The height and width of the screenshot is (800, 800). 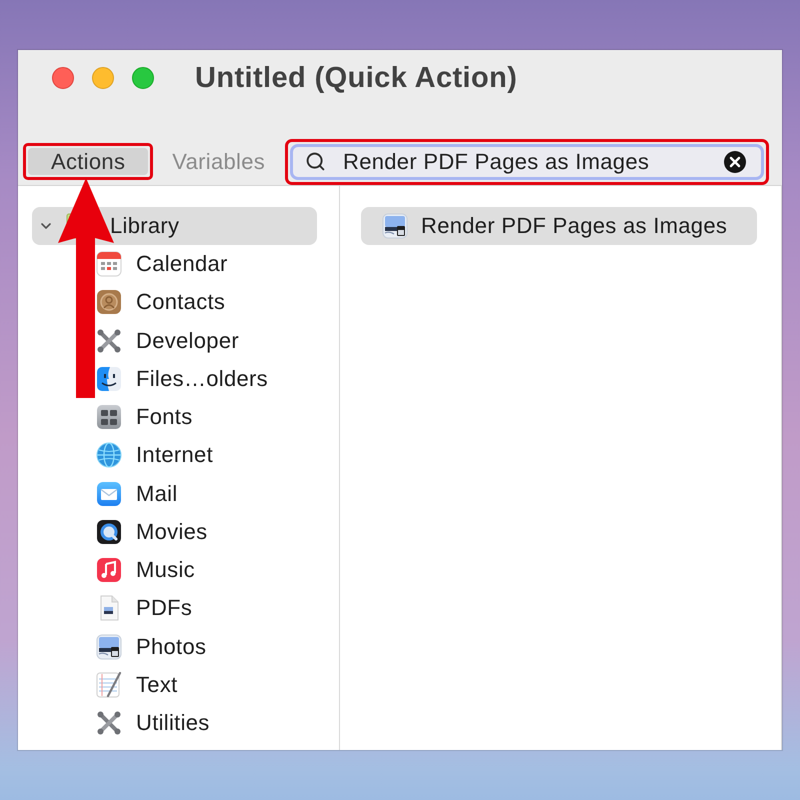 I want to click on close-button, so click(x=63, y=78).